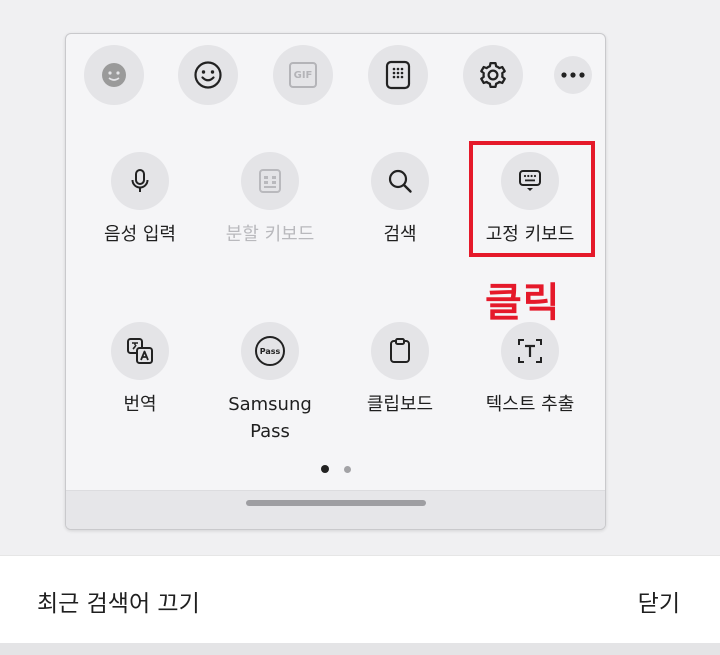 The width and height of the screenshot is (720, 655). I want to click on keypad-icon, so click(398, 75).